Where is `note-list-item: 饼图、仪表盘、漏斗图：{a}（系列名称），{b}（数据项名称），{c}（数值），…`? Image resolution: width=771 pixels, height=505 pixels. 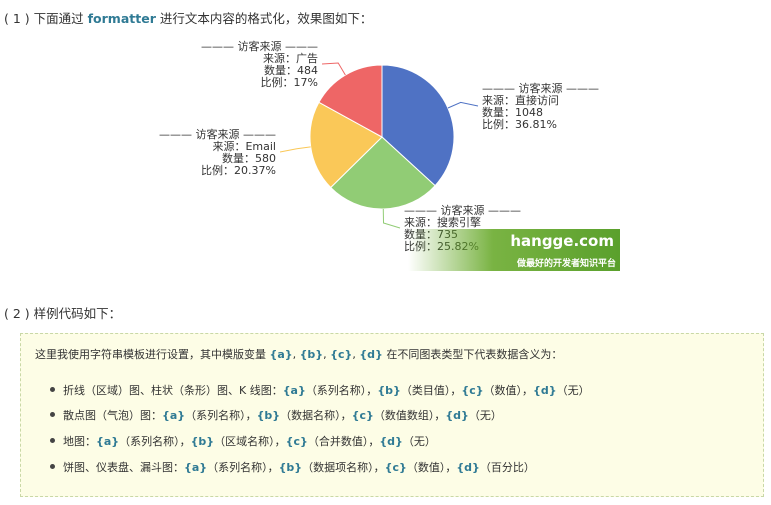 note-list-item: 饼图、仪表盘、漏斗图：{a}（系列名称），{b}（数据项名称），{c}（数值），… is located at coordinates (292, 467).